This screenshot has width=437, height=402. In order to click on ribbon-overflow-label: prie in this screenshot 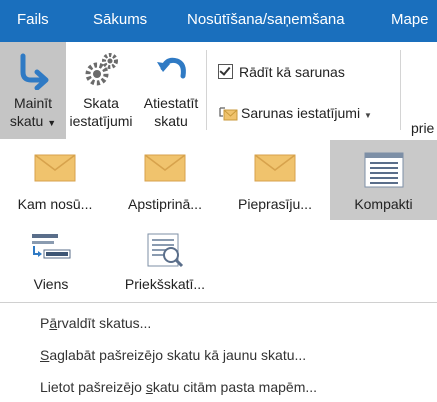, I will do `click(422, 128)`.